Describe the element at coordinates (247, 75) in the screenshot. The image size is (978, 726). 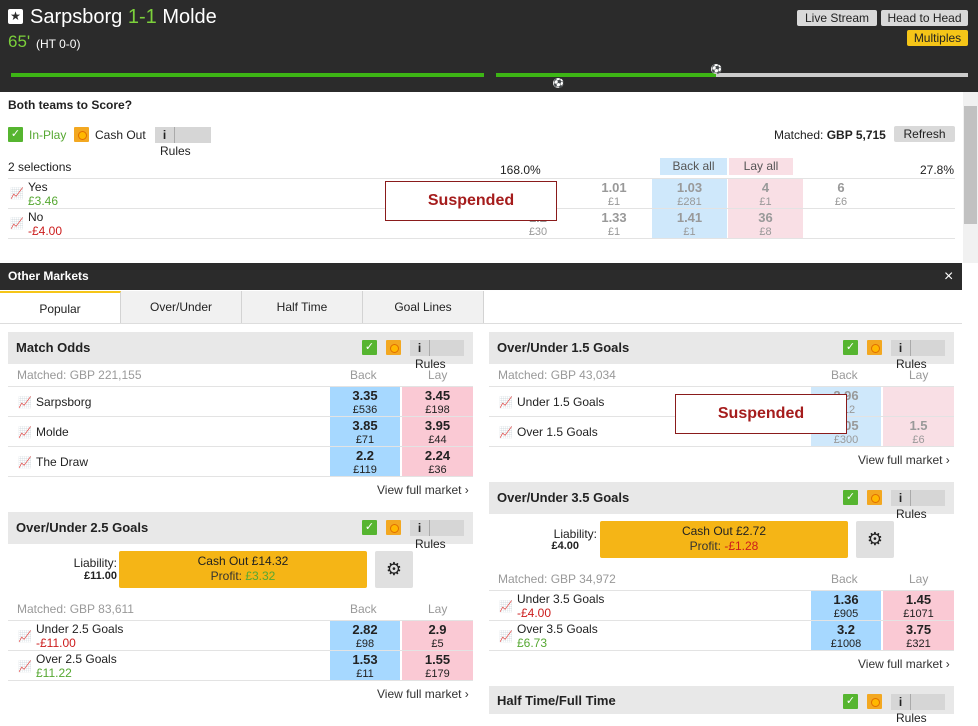
I see `first-half-timeline` at that location.